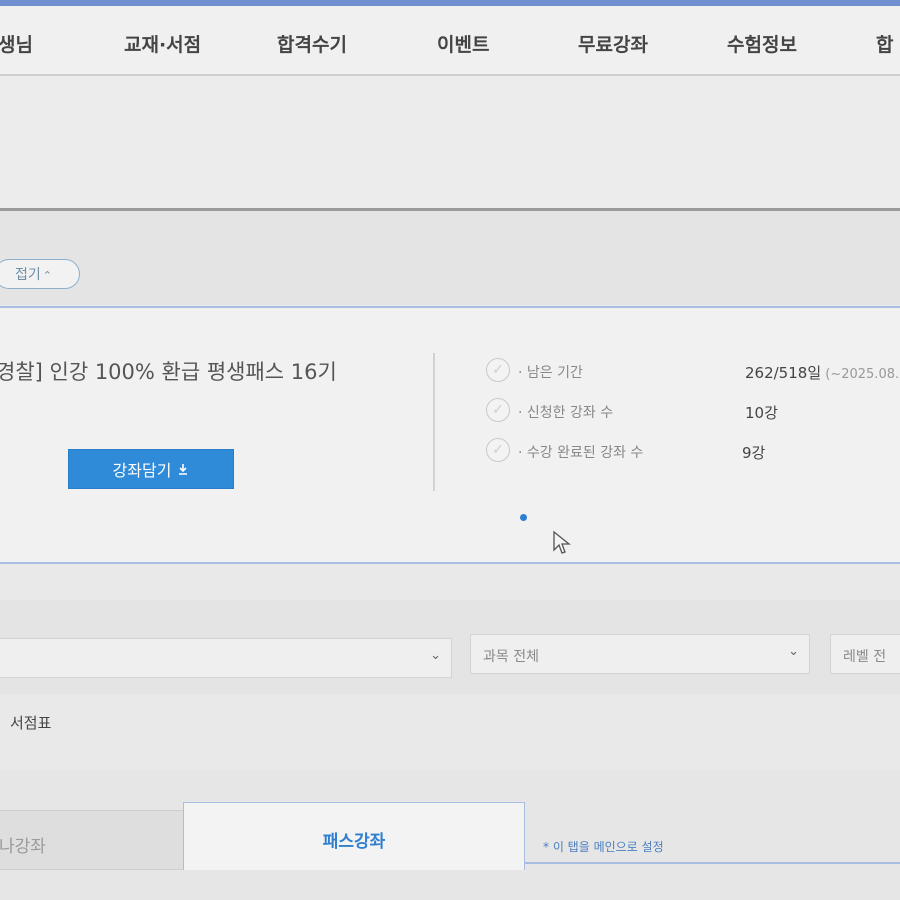 The image size is (900, 900). What do you see at coordinates (865, 657) in the screenshot?
I see `level-select-value: 레벨 전` at bounding box center [865, 657].